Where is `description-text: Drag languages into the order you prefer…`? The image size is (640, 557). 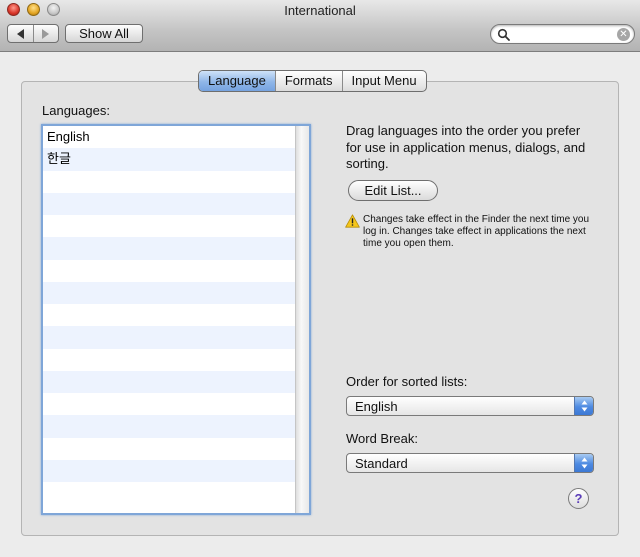
description-text: Drag languages into the order you prefer… is located at coordinates (466, 147).